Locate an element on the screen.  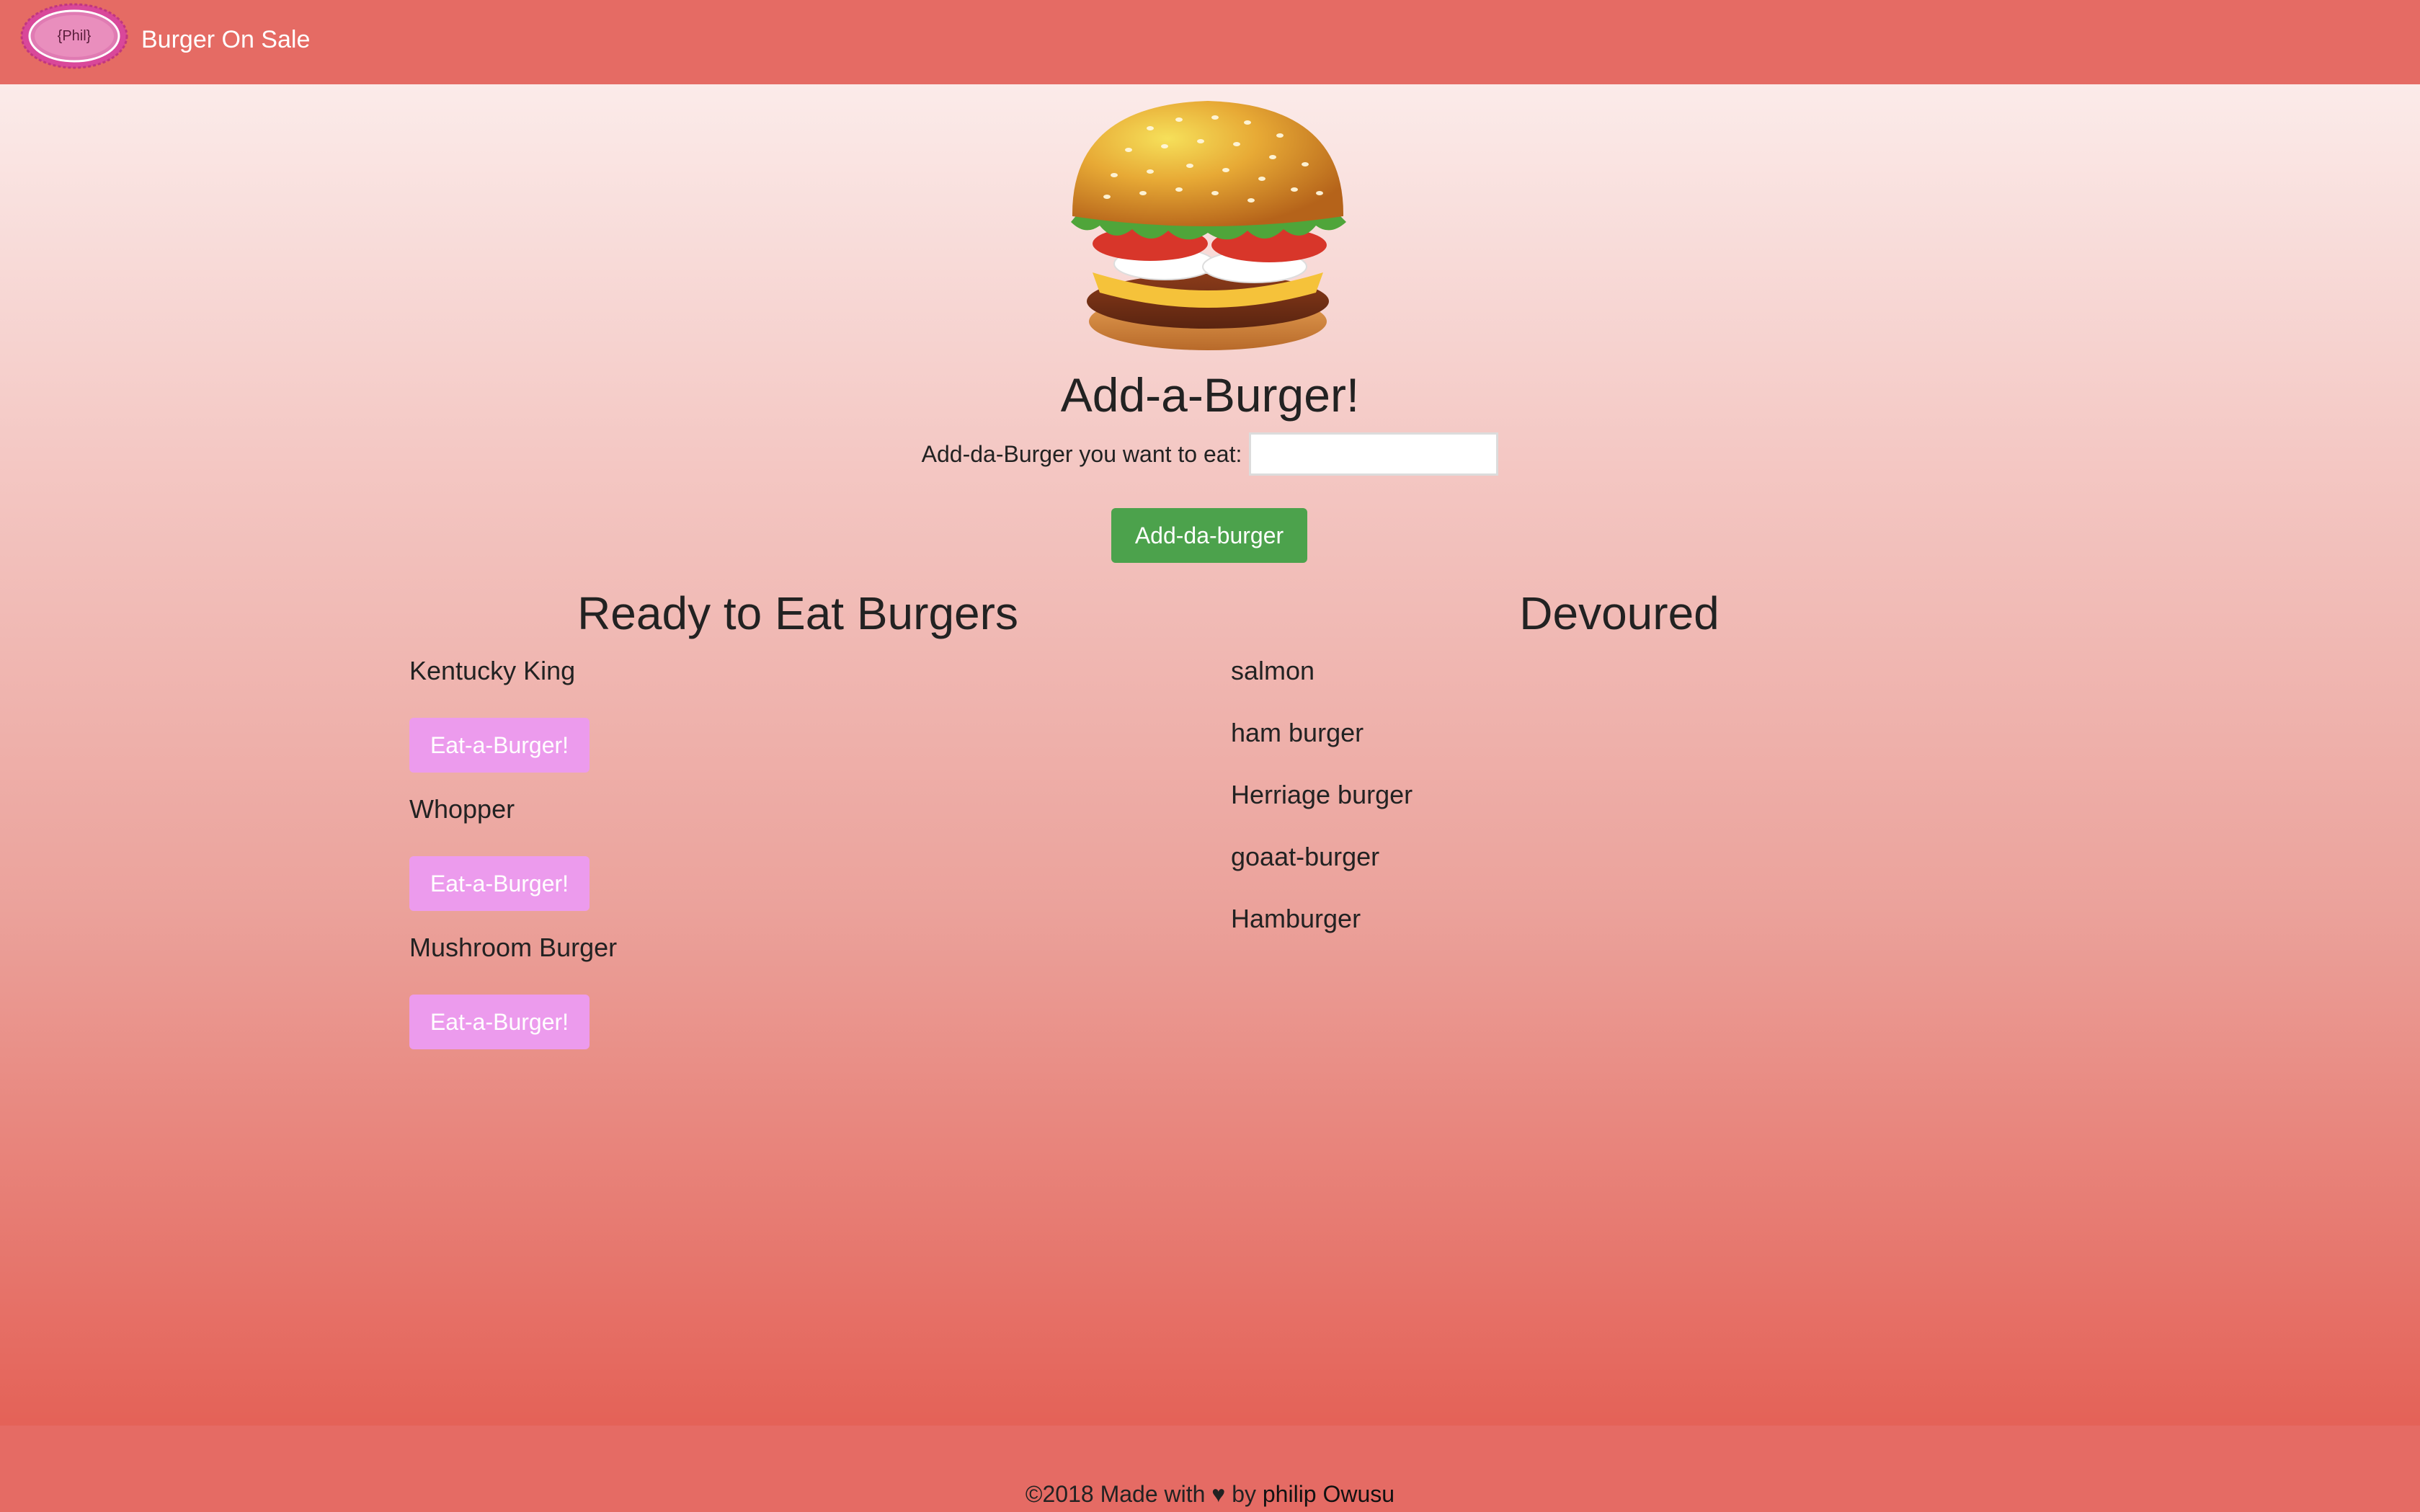
logo-text: {Phil} is located at coordinates (75, 36).